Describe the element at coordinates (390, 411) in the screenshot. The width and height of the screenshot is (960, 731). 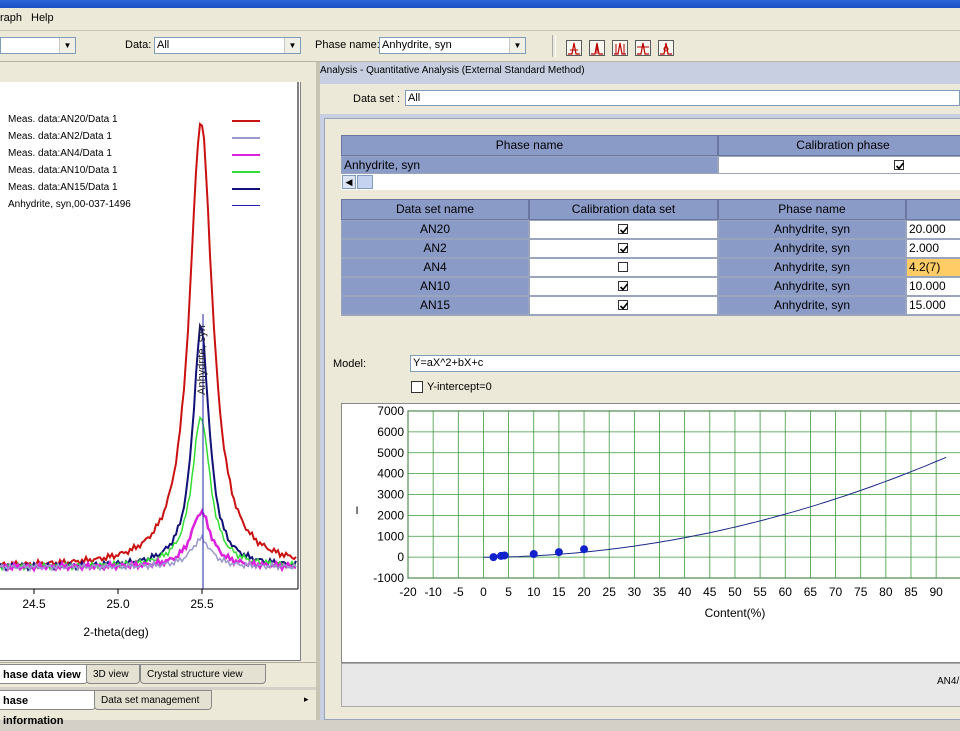
I see `y-tick-label: 7000` at that location.